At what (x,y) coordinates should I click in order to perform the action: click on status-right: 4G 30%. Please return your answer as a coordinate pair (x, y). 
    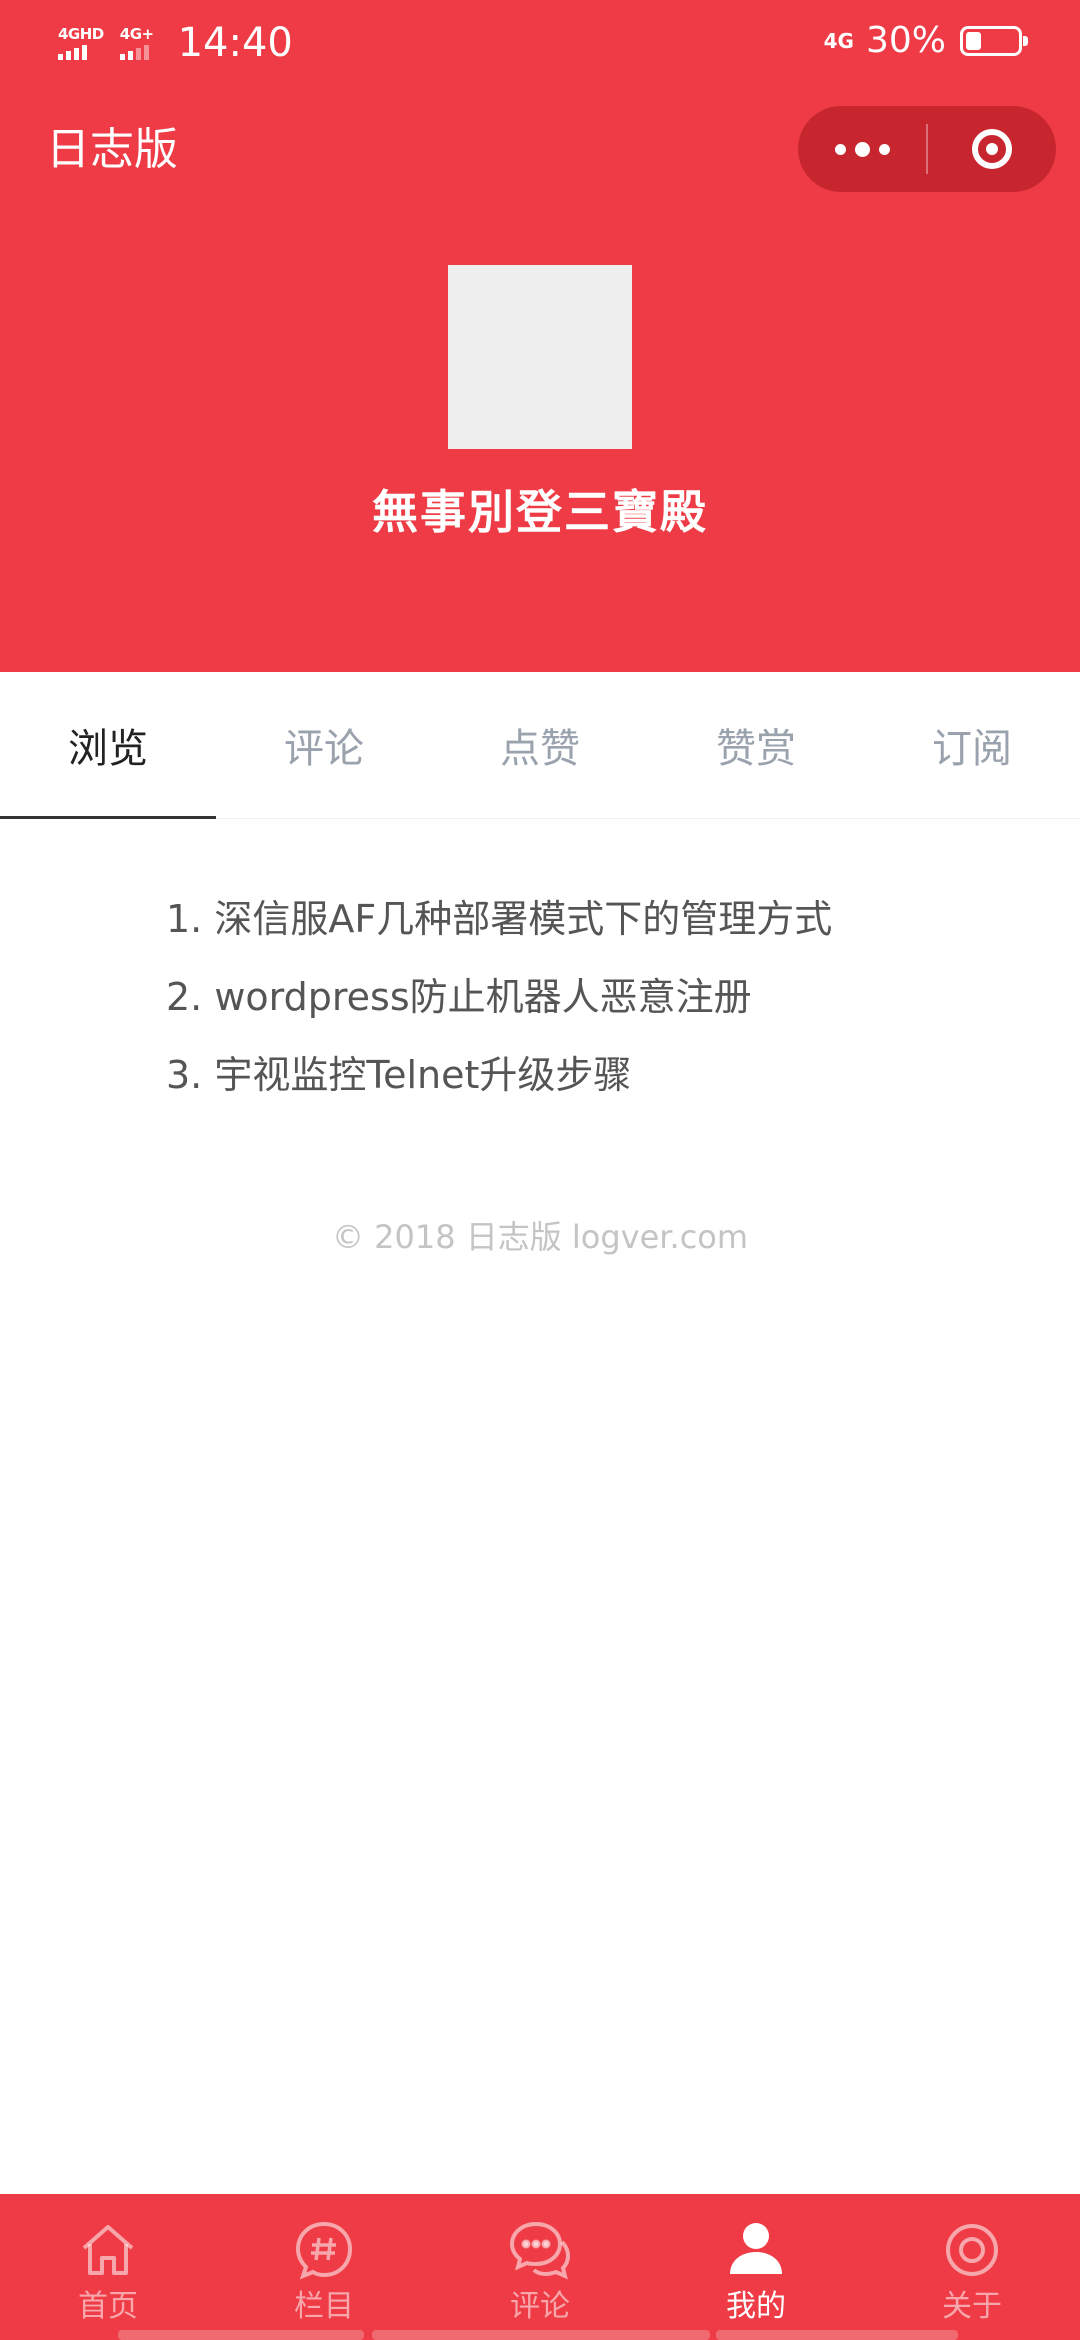
    Looking at the image, I should click on (925, 40).